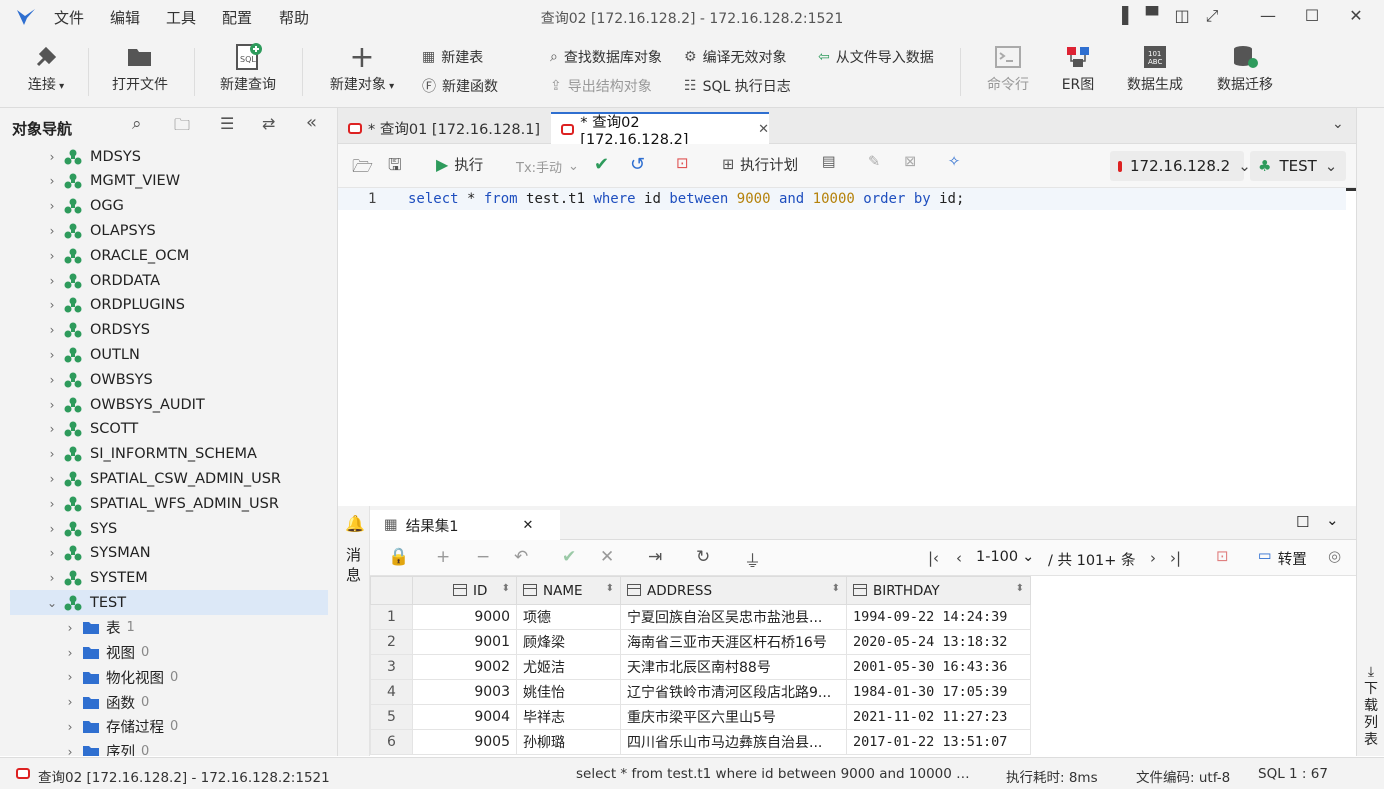 Image resolution: width=1384 pixels, height=789 pixels. Describe the element at coordinates (607, 557) in the screenshot. I see `discard-changes-icon: ✕` at that location.